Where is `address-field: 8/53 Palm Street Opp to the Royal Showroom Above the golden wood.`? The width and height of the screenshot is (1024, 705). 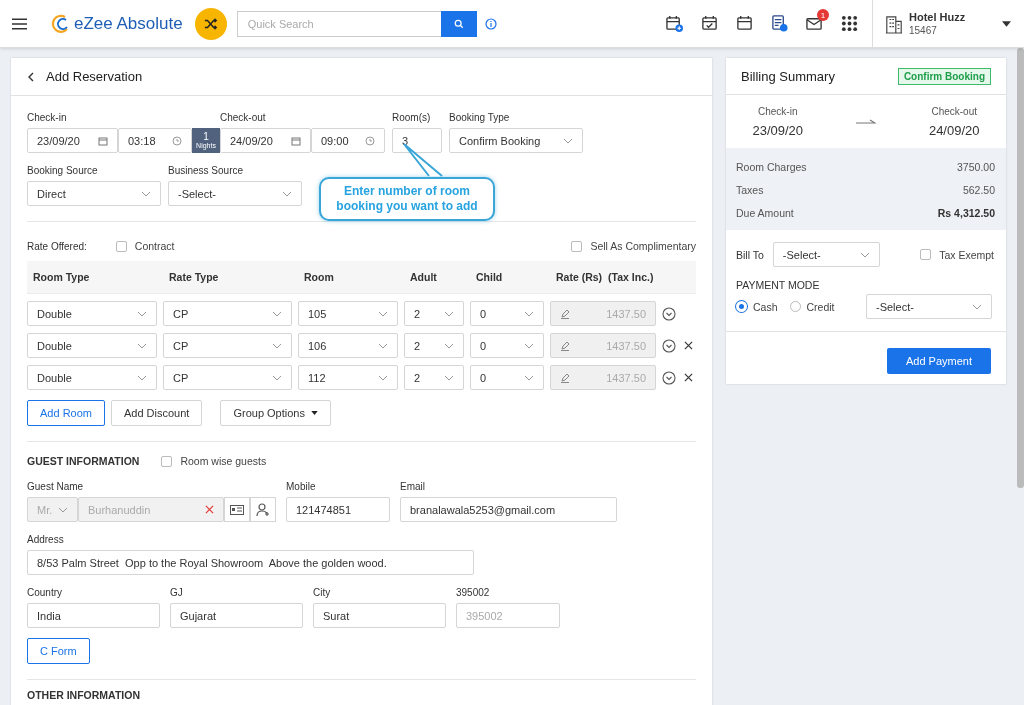 address-field: 8/53 Palm Street Opp to the Royal Showroom Above the golden wood. is located at coordinates (250, 562).